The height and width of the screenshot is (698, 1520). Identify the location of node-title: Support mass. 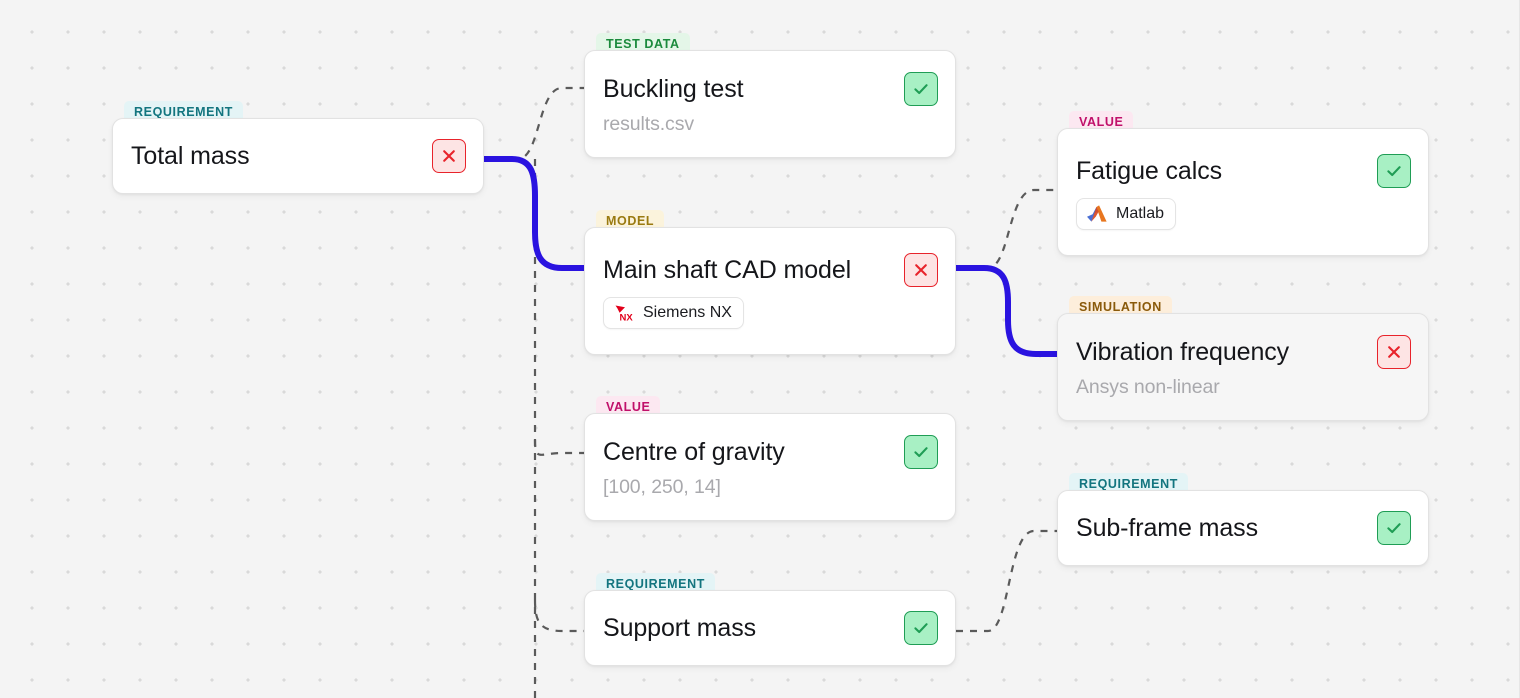
(680, 627).